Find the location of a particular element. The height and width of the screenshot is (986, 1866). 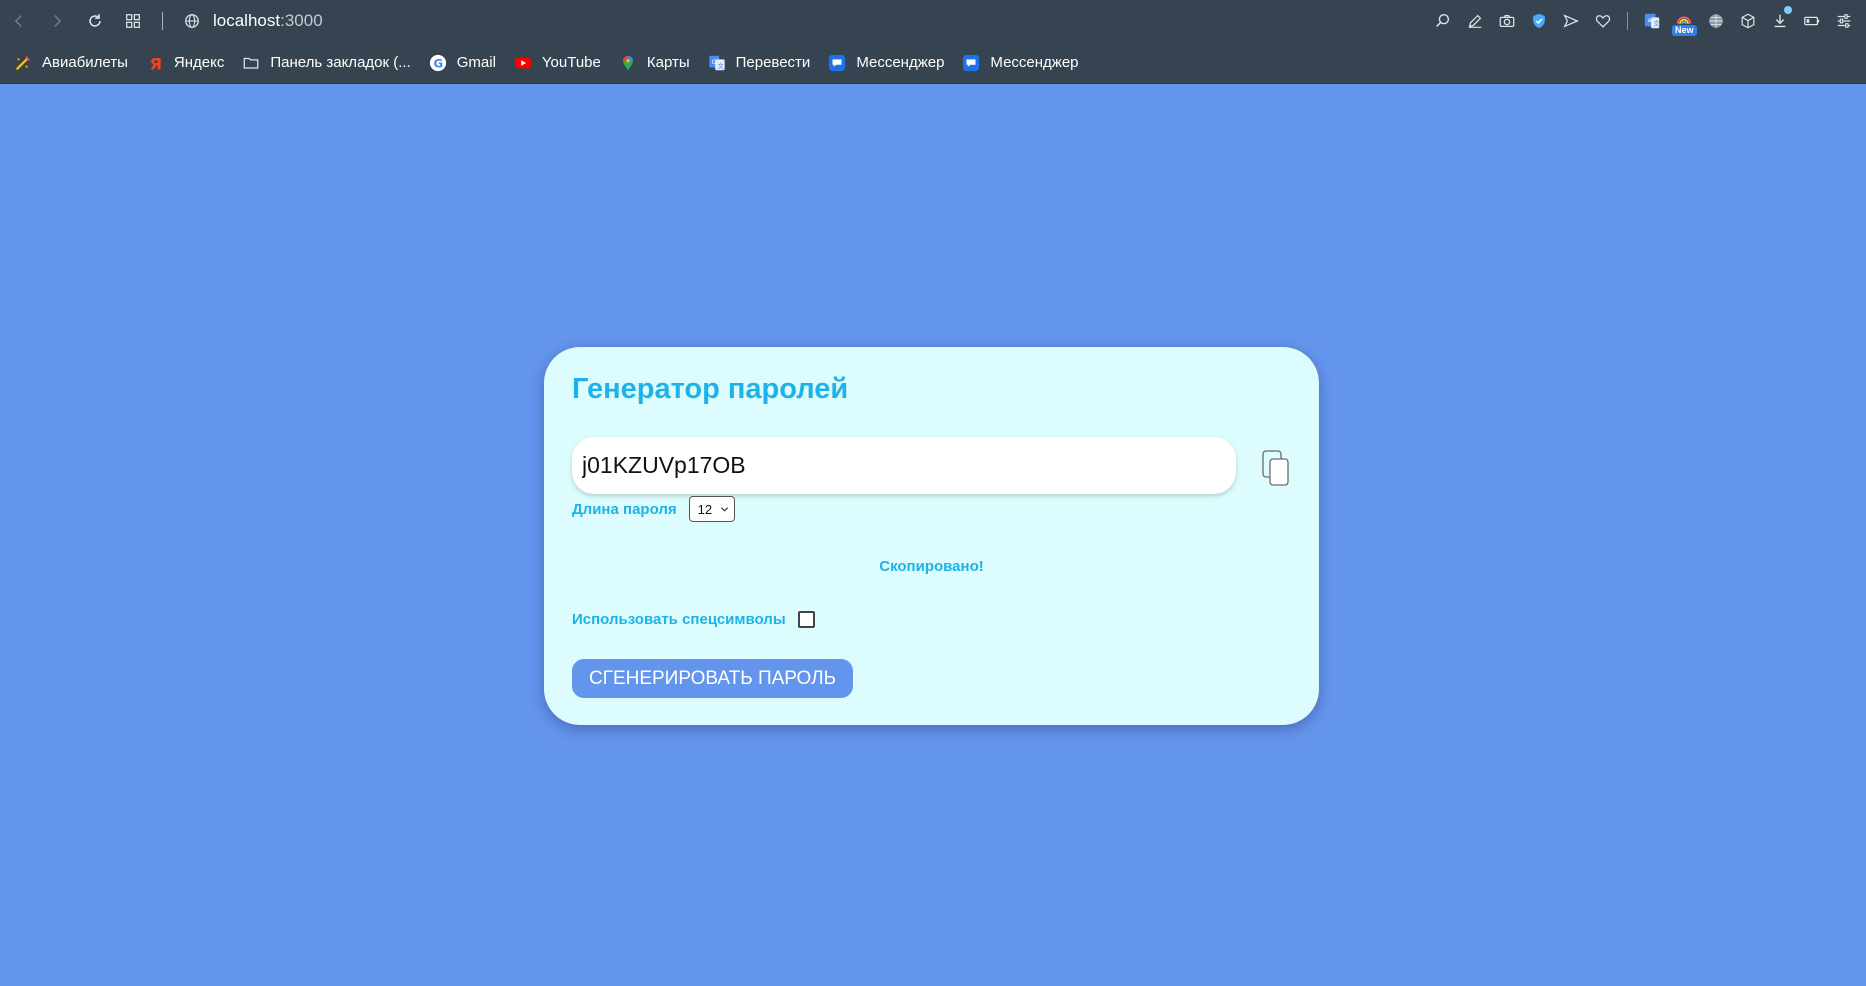

password-field-wrapper is located at coordinates (904, 465).